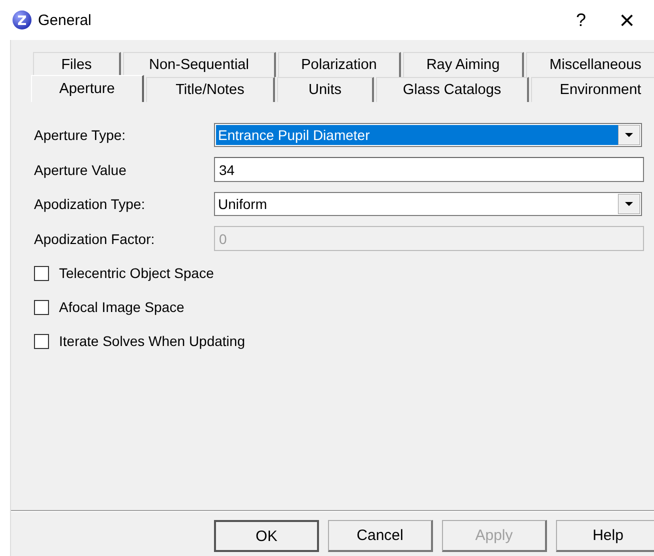 The height and width of the screenshot is (556, 654). I want to click on tab: Non-Sequential, so click(199, 64).